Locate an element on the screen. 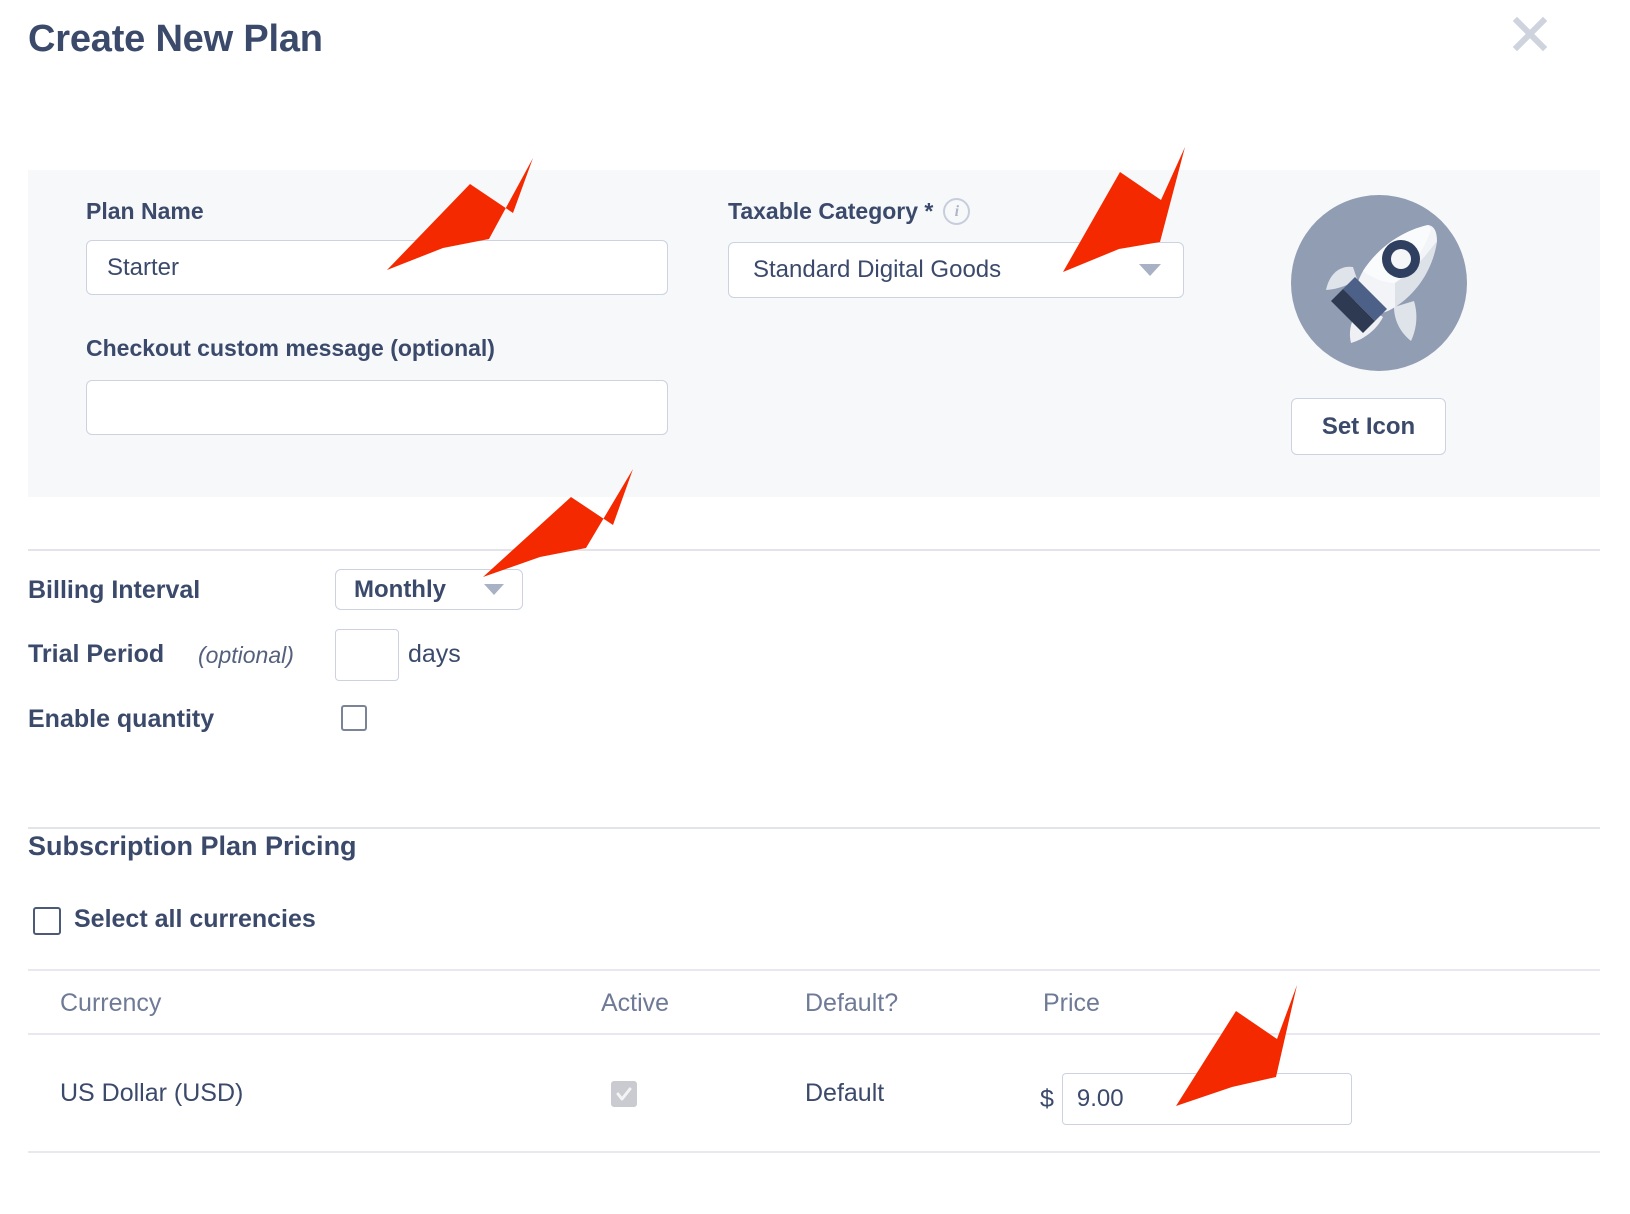 This screenshot has height=1214, width=1630. close-icon is located at coordinates (1530, 34).